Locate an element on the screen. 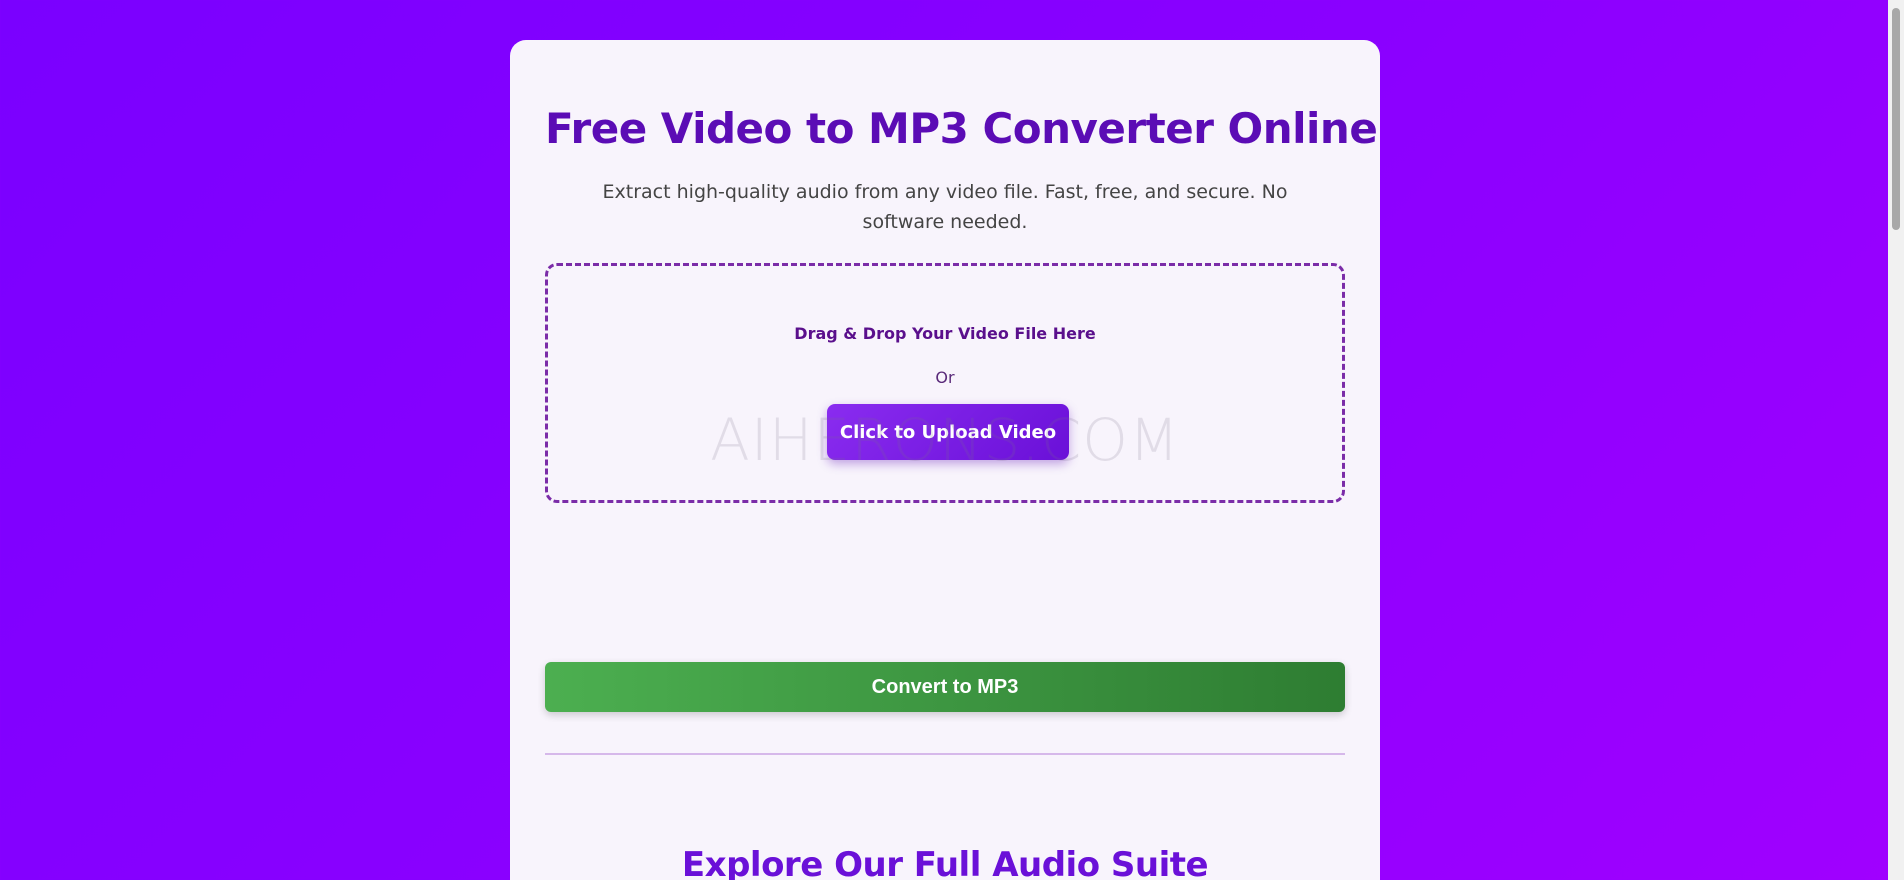  audio-suite-heading: Explore Our Full Audio Suite is located at coordinates (945, 862).